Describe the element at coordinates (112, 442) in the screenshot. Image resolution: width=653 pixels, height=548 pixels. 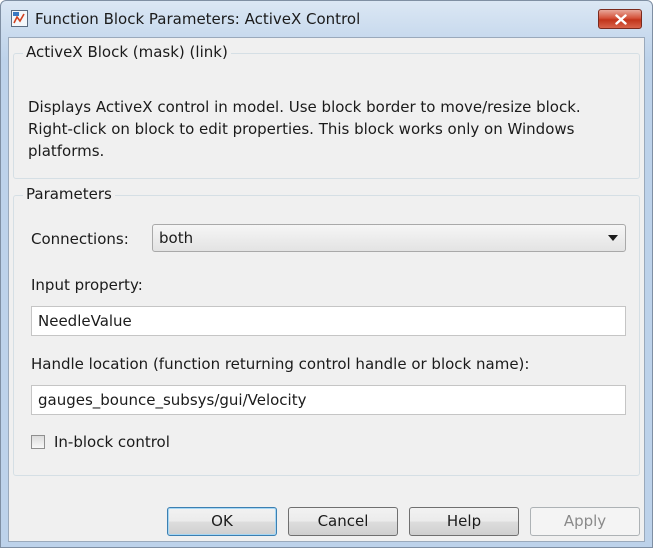
I see `in-block-control-label: In-block control` at that location.